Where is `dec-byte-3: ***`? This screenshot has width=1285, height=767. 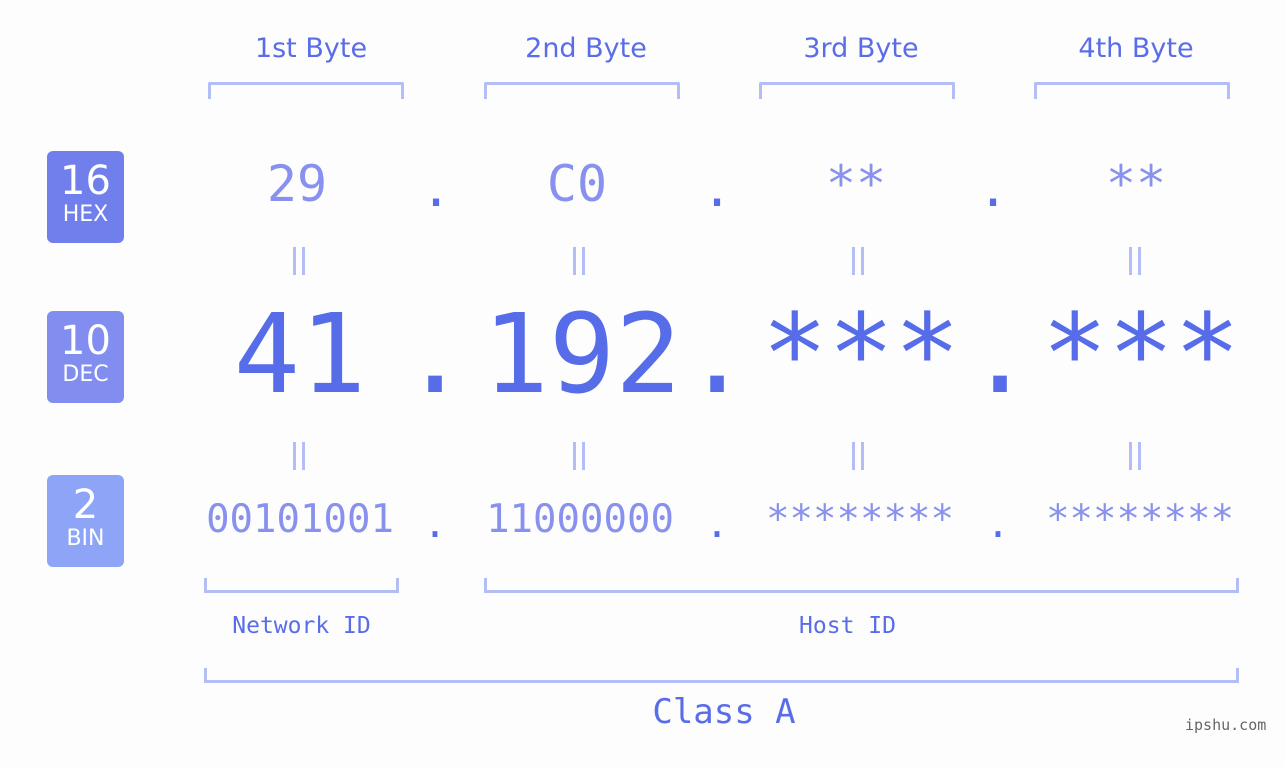
dec-byte-3: *** is located at coordinates (861, 354).